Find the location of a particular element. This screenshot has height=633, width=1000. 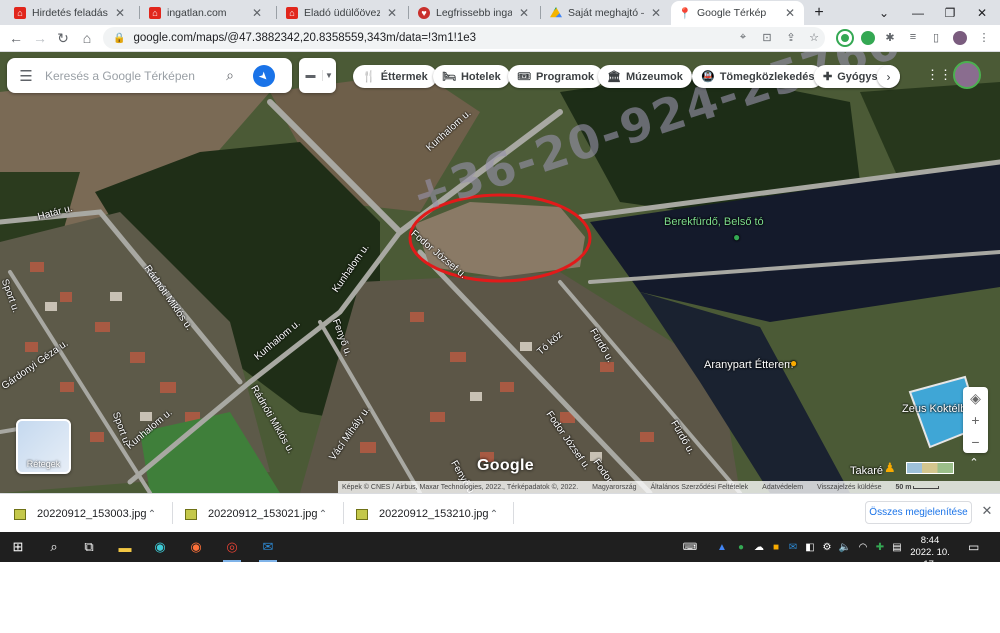

system-clock: 8:44 2022. 10. 17. is located at coordinates (930, 553).